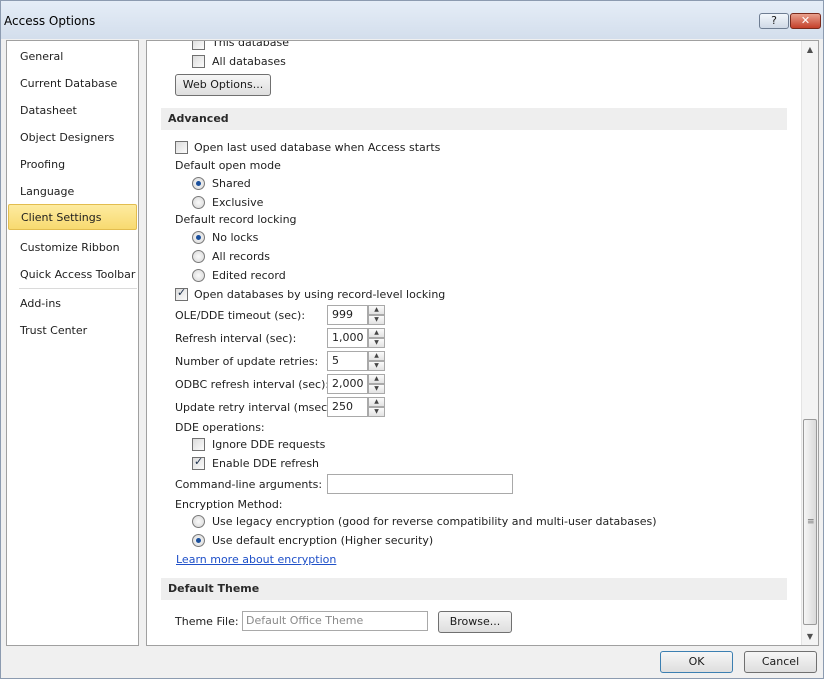 The height and width of the screenshot is (679, 824). Describe the element at coordinates (347, 384) in the screenshot. I see `odbc-refresh-input: 2,000` at that location.